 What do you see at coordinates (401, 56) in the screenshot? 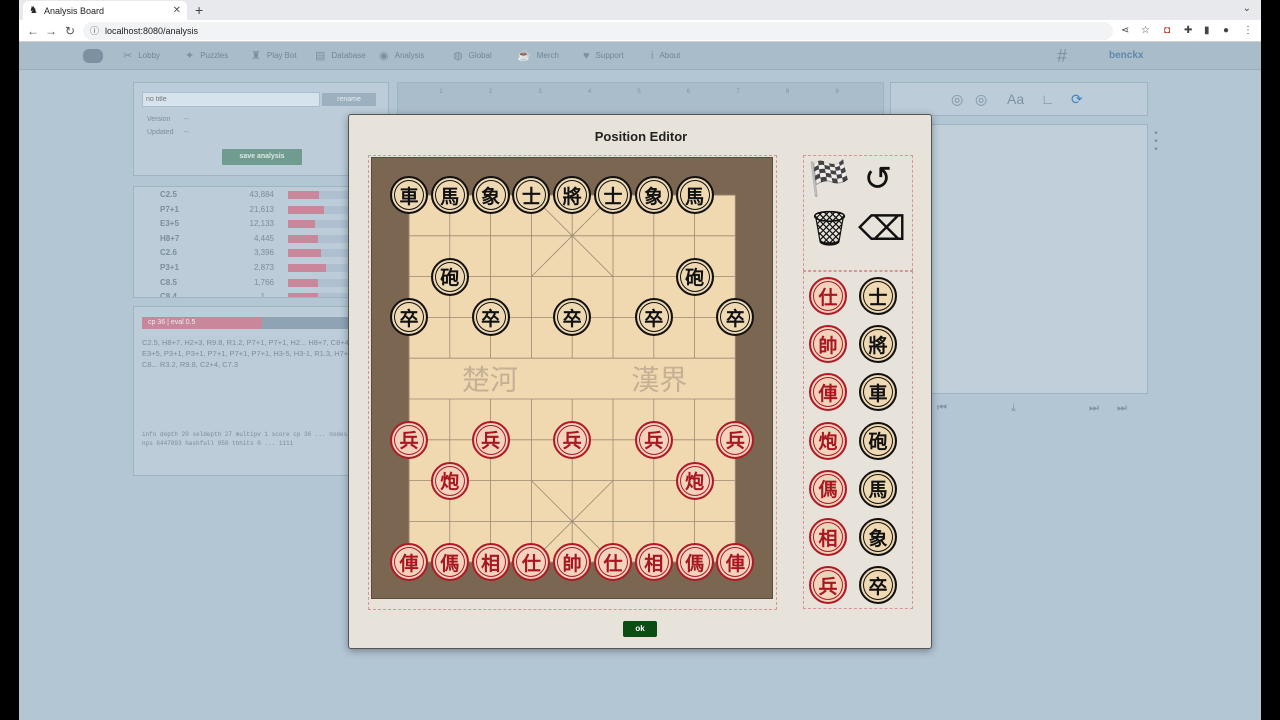
I see `nav-item-analysis: ◉ Analysis` at bounding box center [401, 56].